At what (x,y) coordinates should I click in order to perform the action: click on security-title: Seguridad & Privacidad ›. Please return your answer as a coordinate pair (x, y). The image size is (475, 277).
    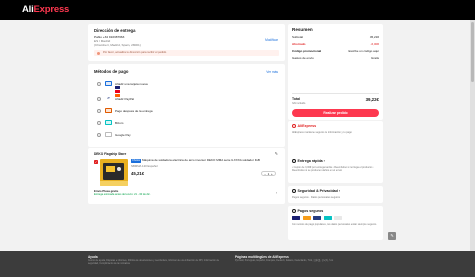
    Looking at the image, I should click on (316, 191).